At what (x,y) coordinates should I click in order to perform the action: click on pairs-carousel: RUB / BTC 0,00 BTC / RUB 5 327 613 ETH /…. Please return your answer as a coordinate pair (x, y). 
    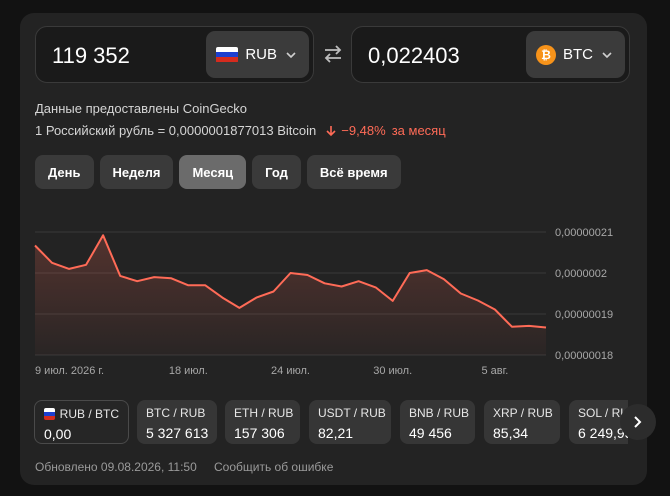
    Looking at the image, I should click on (331, 423).